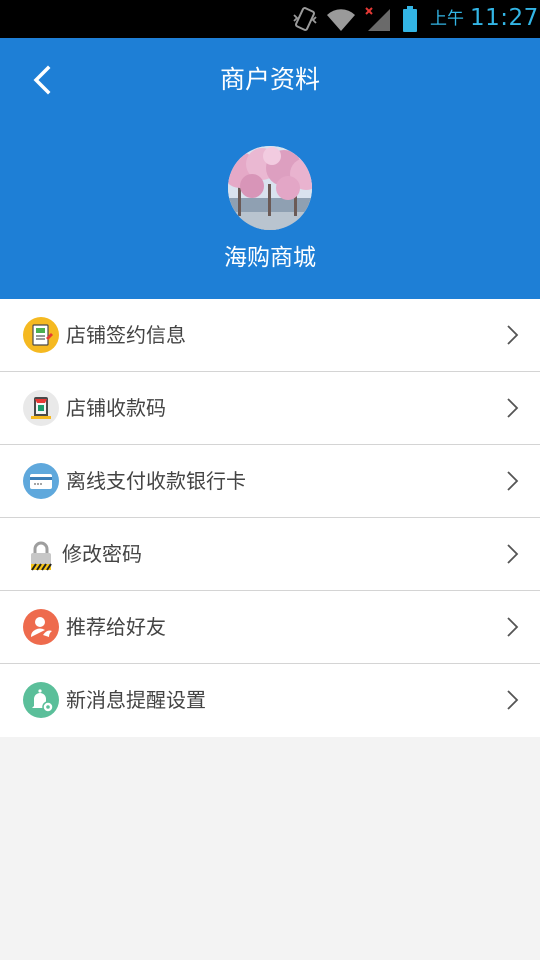  I want to click on menu-item-label: 店铺收款码, so click(116, 408).